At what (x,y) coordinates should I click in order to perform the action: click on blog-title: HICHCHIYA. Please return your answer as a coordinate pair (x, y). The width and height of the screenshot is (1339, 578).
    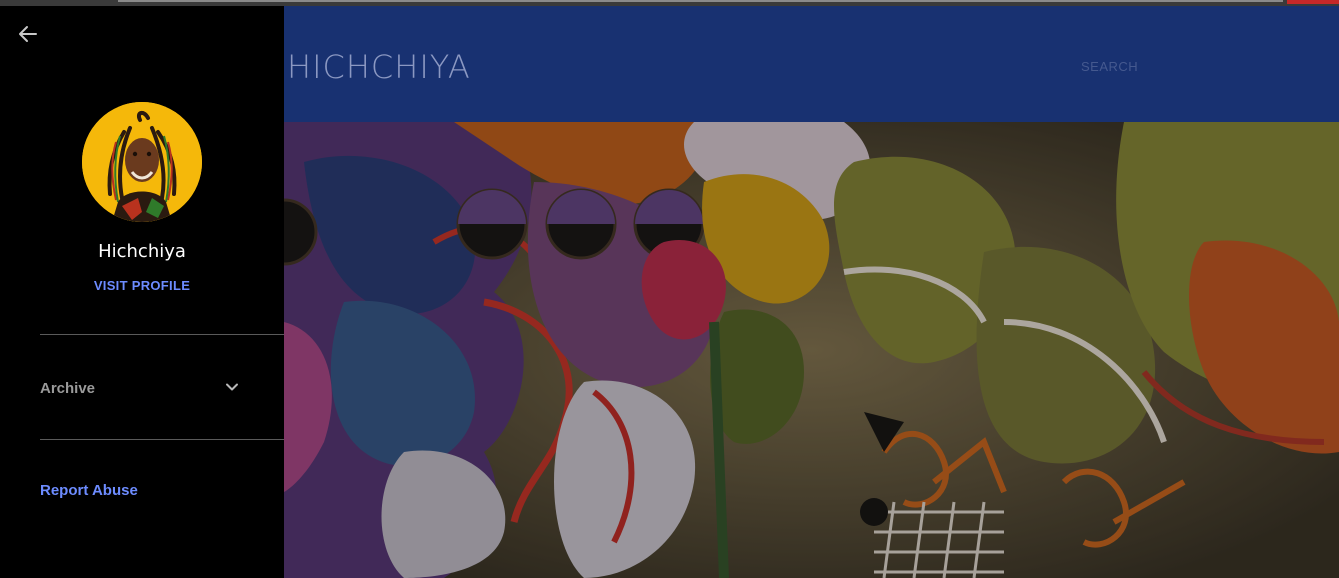
    Looking at the image, I should click on (379, 67).